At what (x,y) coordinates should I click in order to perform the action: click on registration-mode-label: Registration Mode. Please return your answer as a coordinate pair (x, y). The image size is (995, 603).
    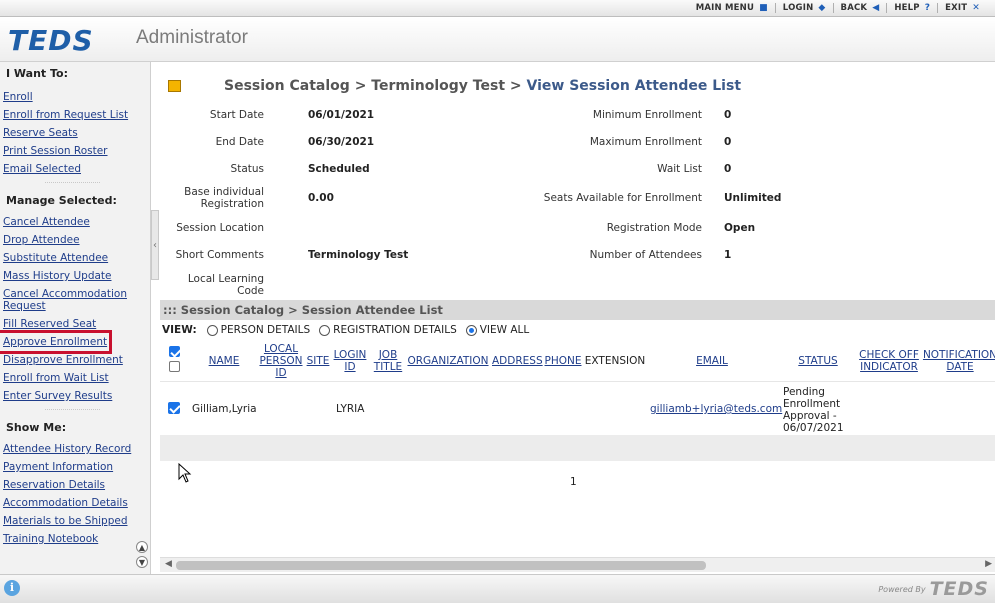
    Looking at the image, I should click on (654, 228).